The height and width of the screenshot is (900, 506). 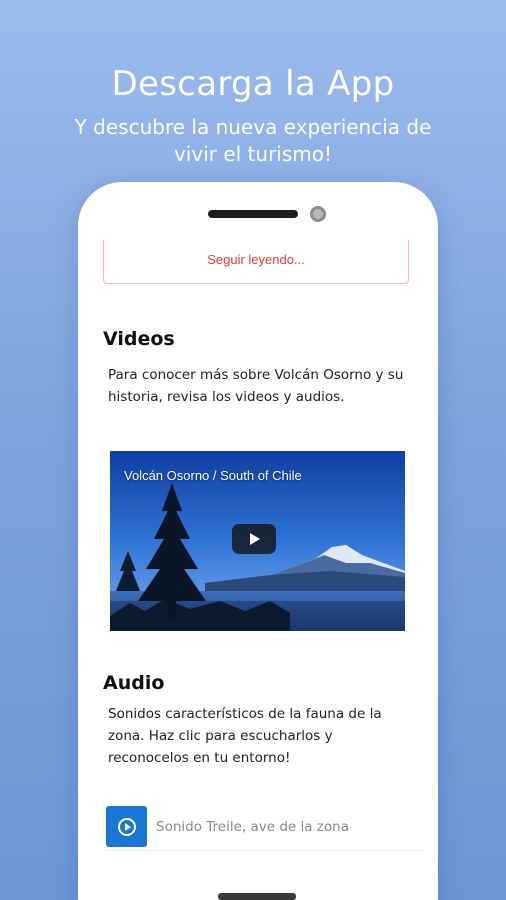 What do you see at coordinates (254, 539) in the screenshot?
I see `play-icon` at bounding box center [254, 539].